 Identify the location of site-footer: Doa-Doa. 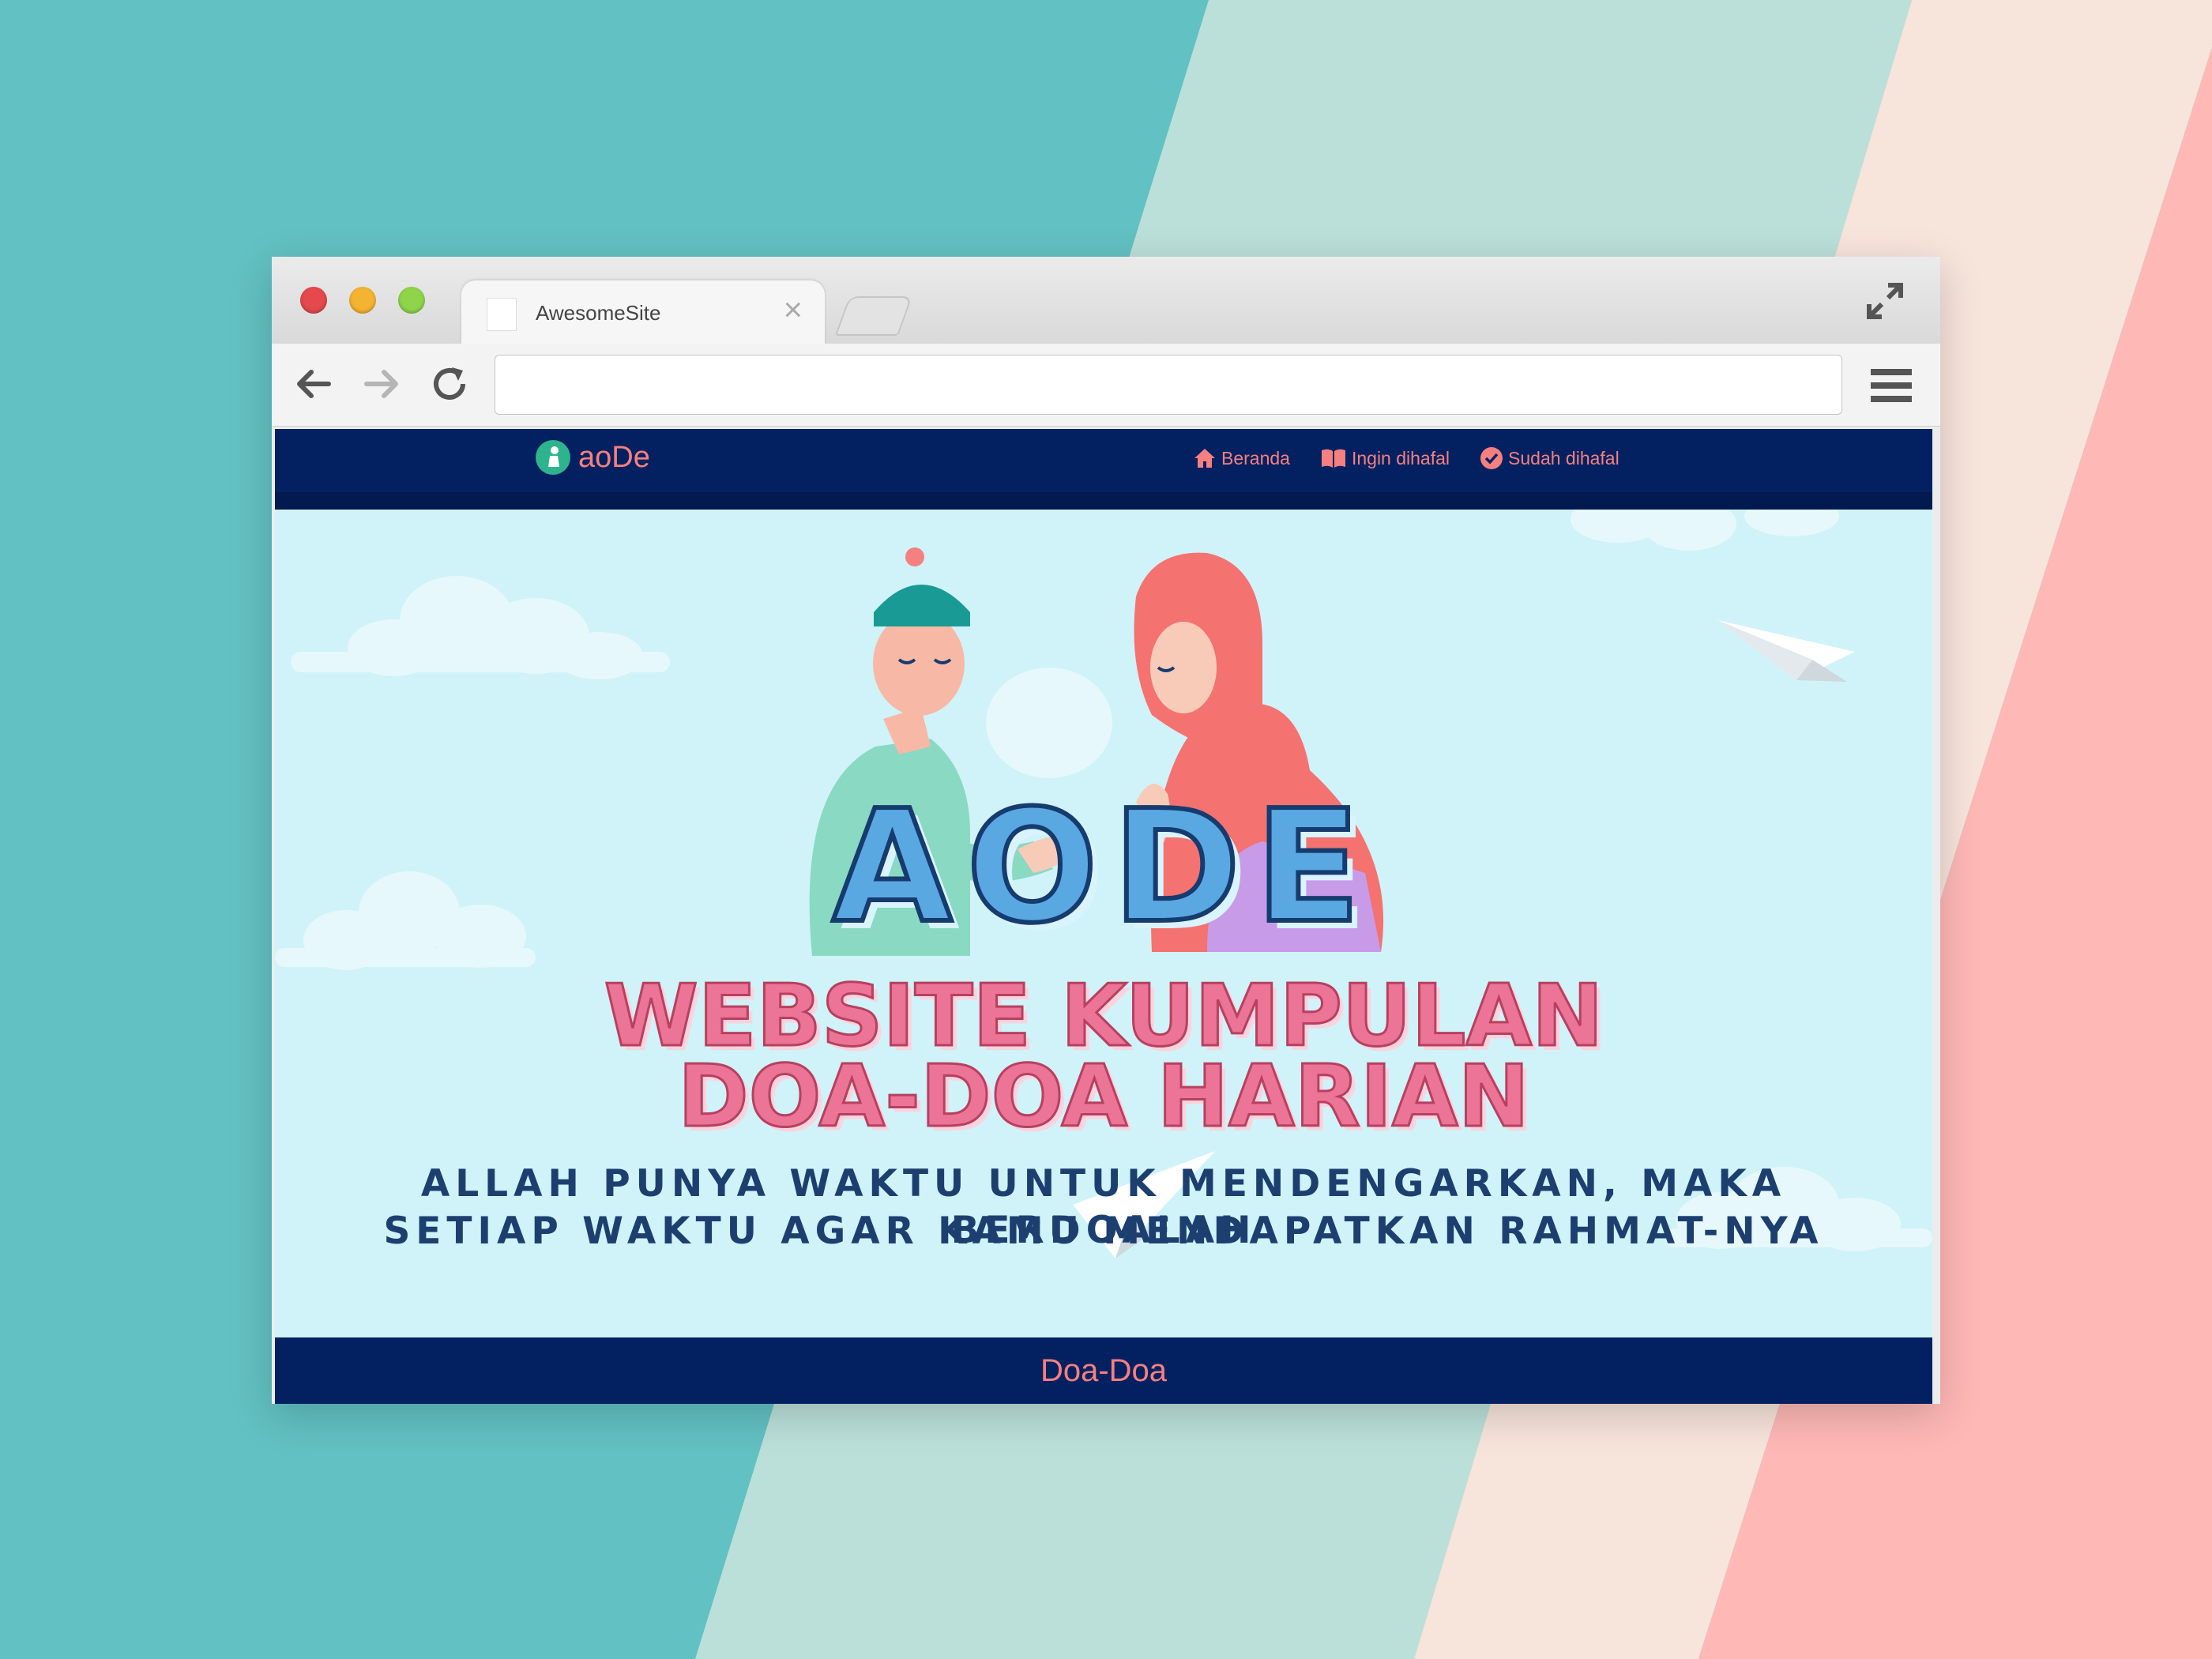
(1103, 1371).